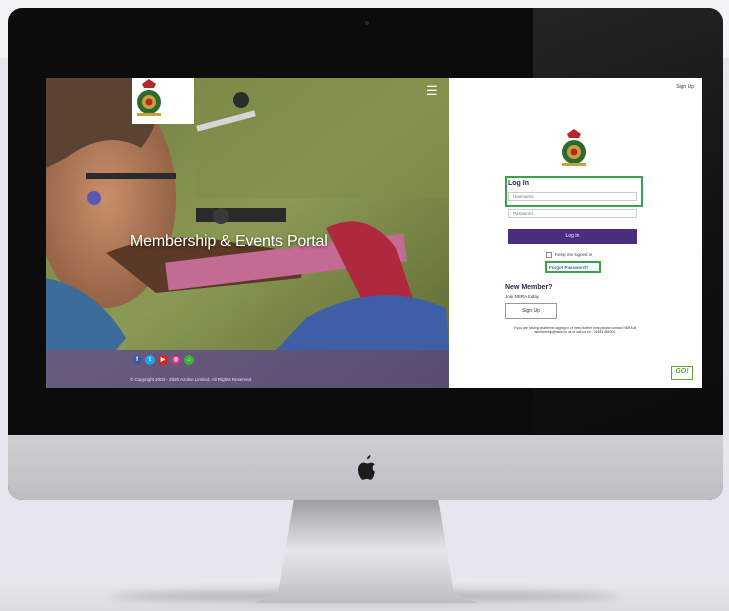 This screenshot has width=729, height=611. I want to click on username-input: Username, so click(572, 196).